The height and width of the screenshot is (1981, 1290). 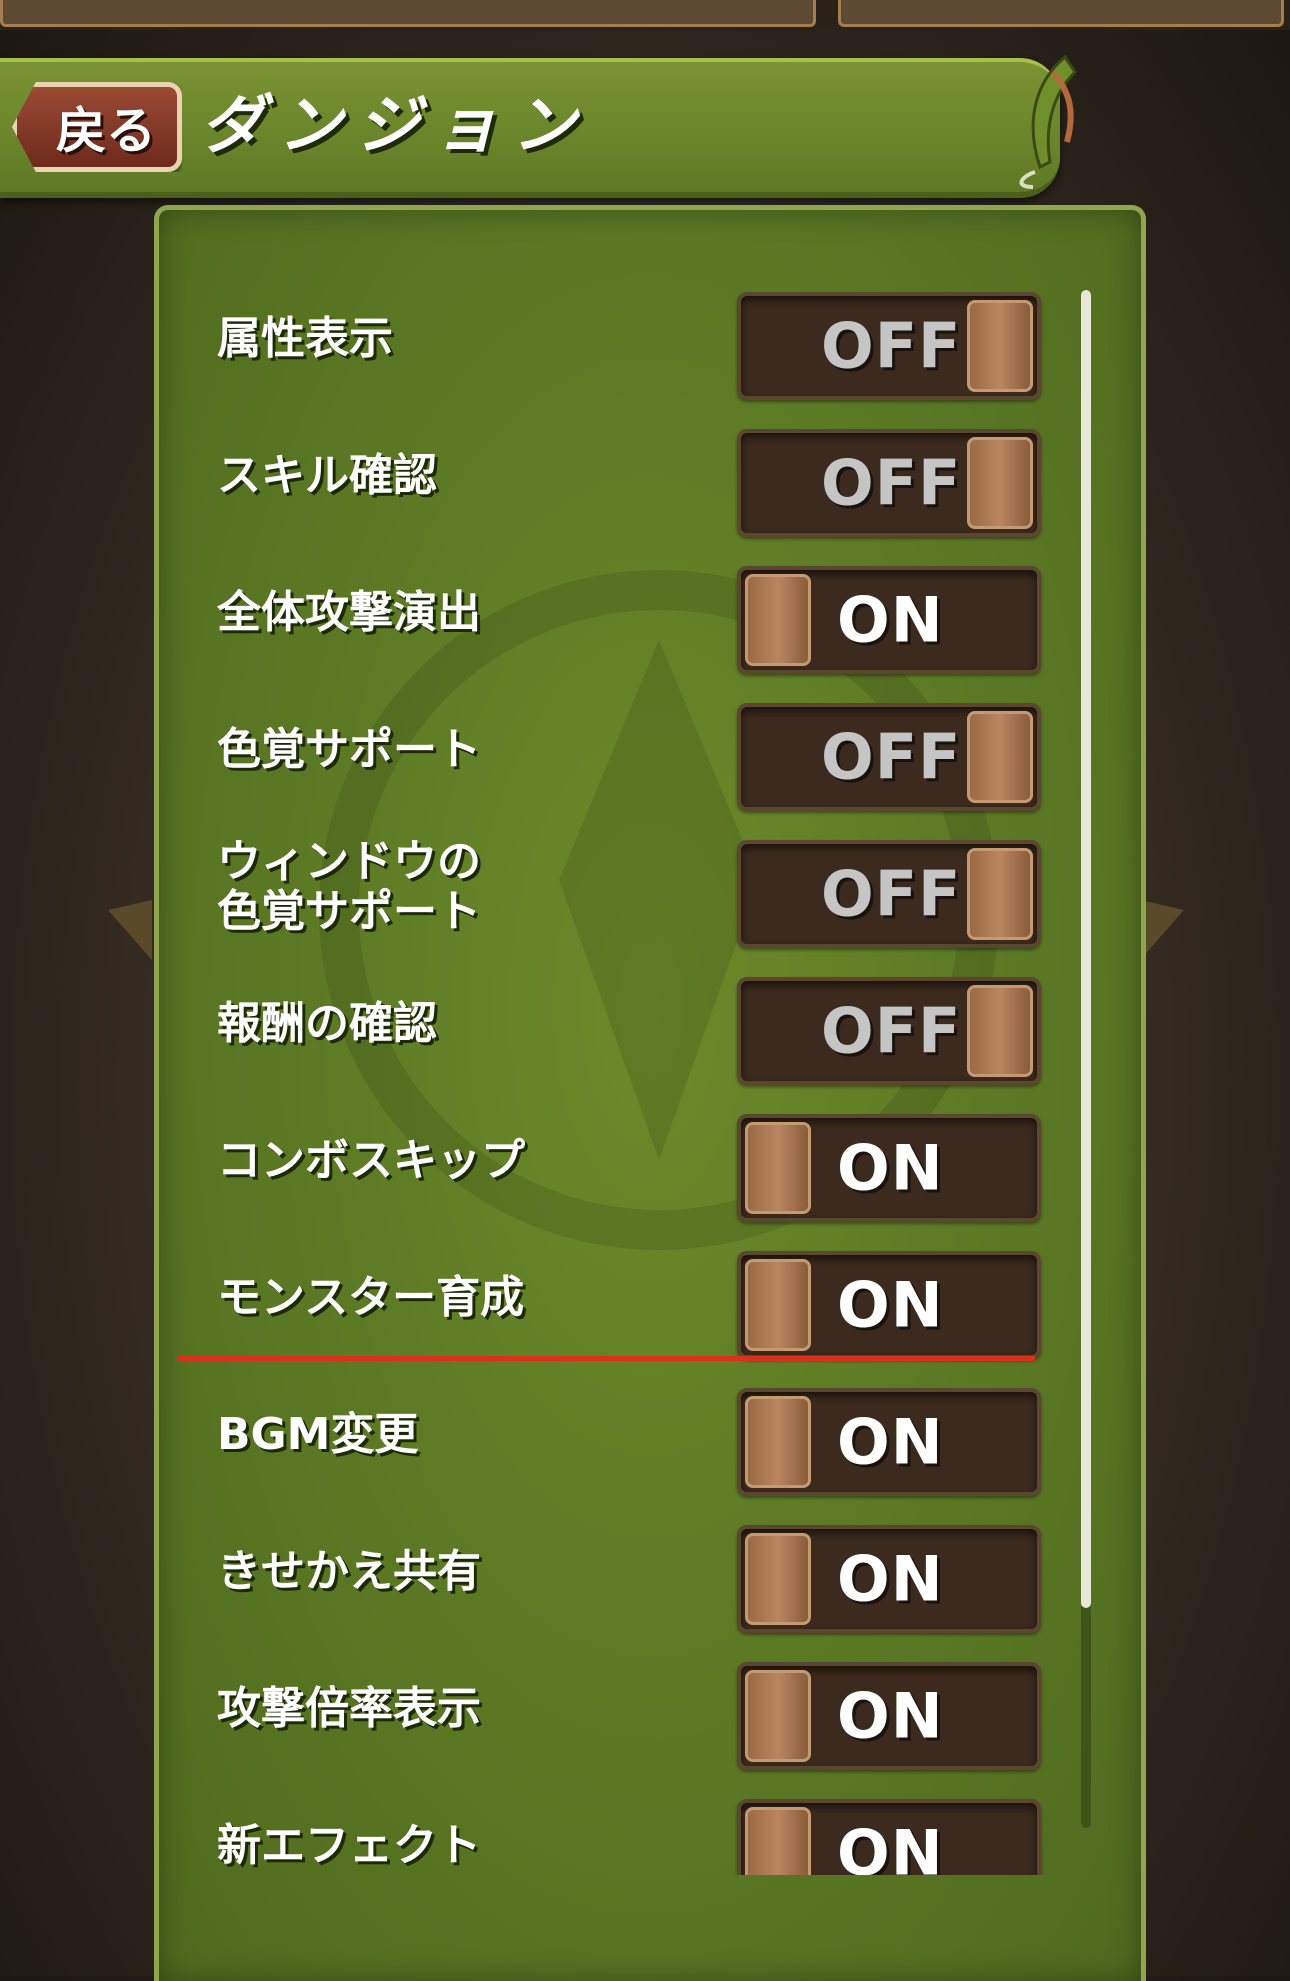 What do you see at coordinates (130, 930) in the screenshot?
I see `left-side-ornament` at bounding box center [130, 930].